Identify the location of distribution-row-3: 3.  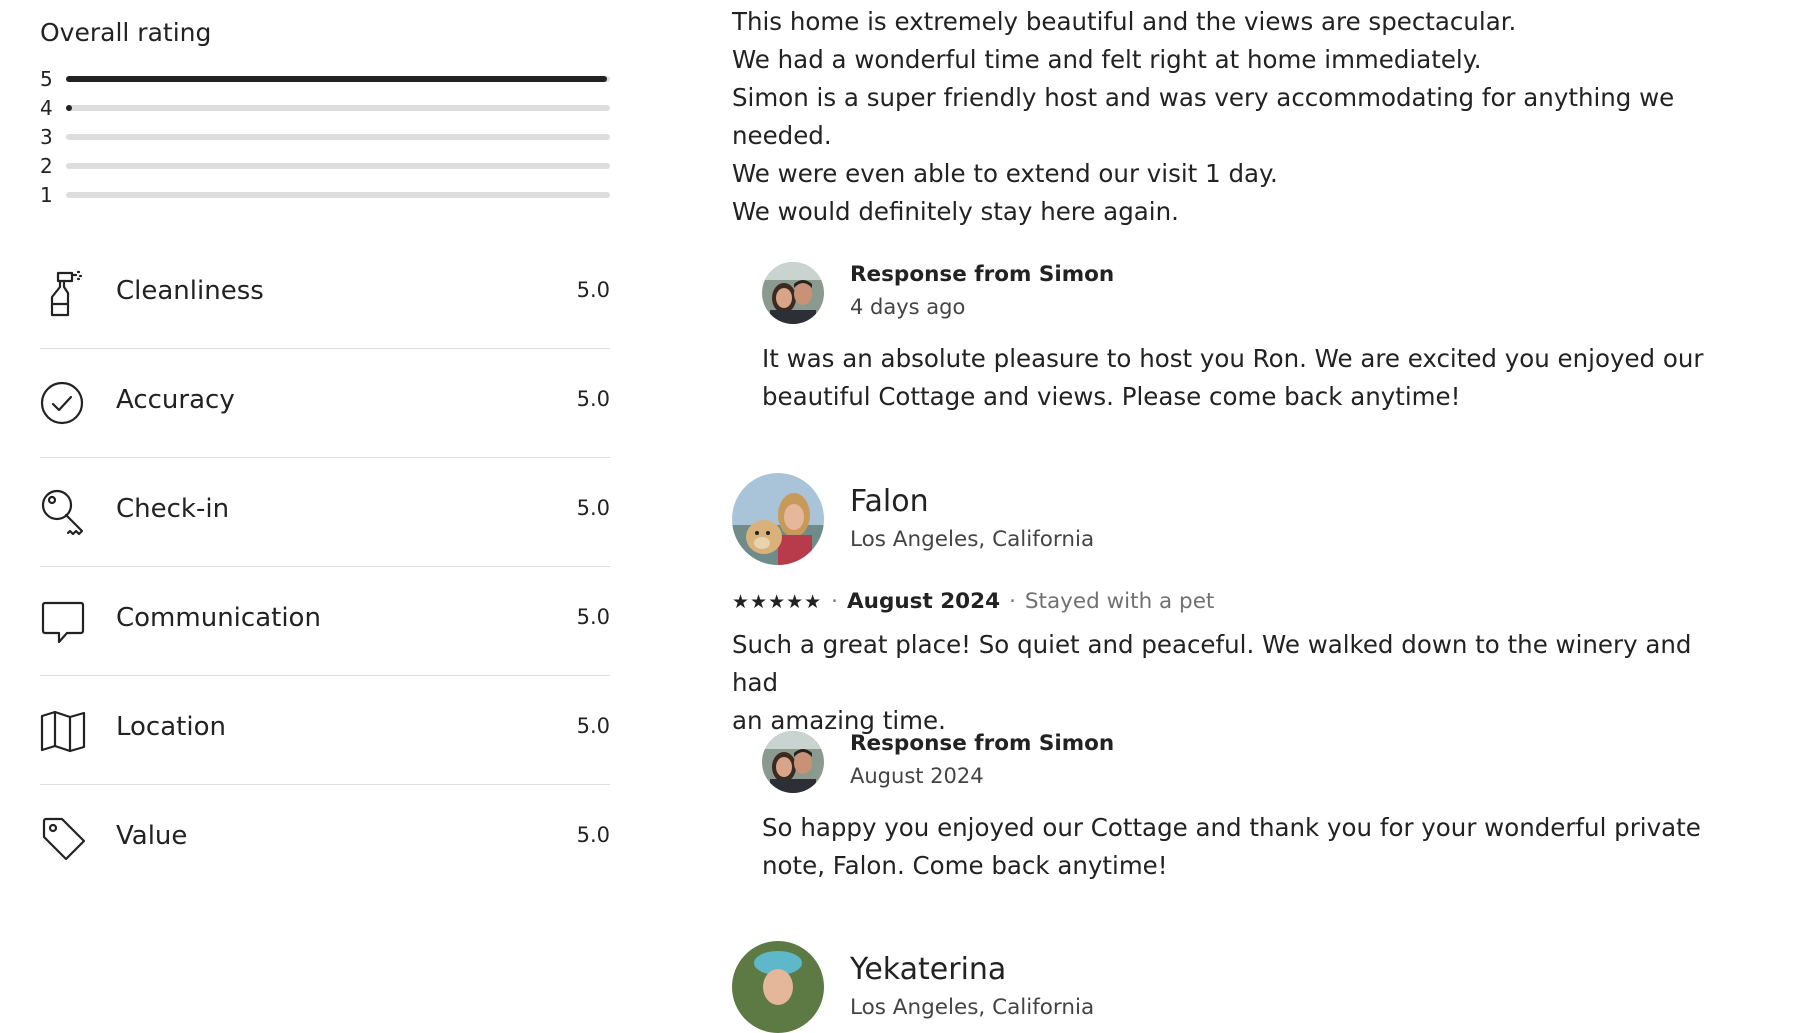
(325, 138).